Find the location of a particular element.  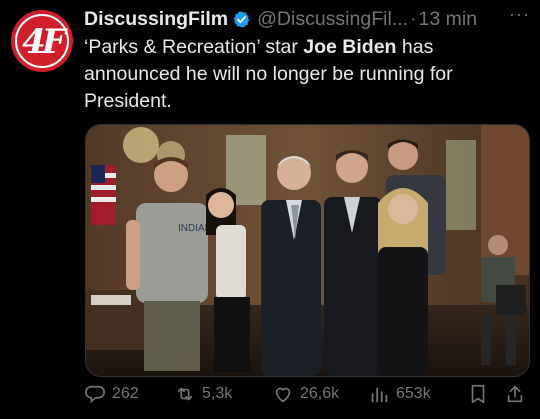

verified-badge-icon is located at coordinates (241, 19).